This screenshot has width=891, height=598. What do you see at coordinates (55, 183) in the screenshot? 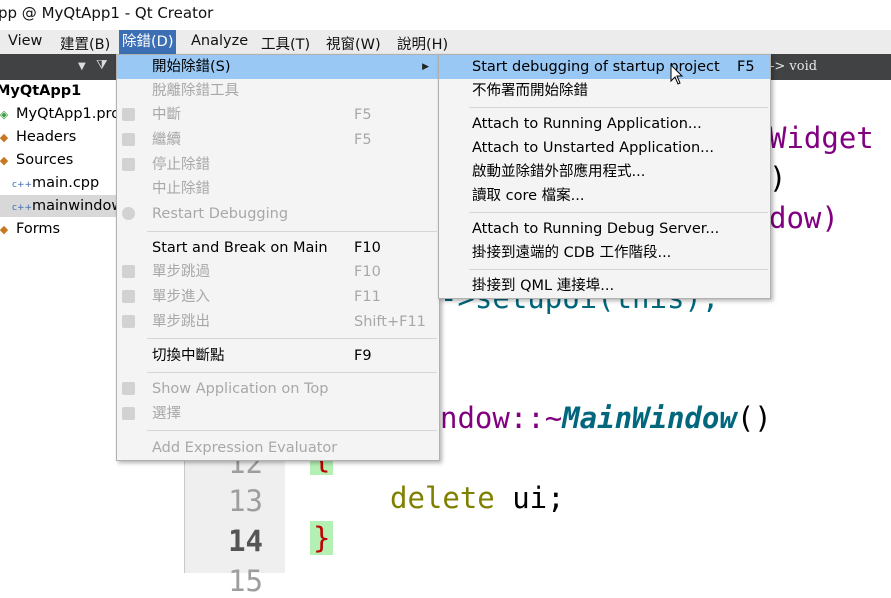
I see `tree-item-main-cpp: c++main.cpp` at bounding box center [55, 183].